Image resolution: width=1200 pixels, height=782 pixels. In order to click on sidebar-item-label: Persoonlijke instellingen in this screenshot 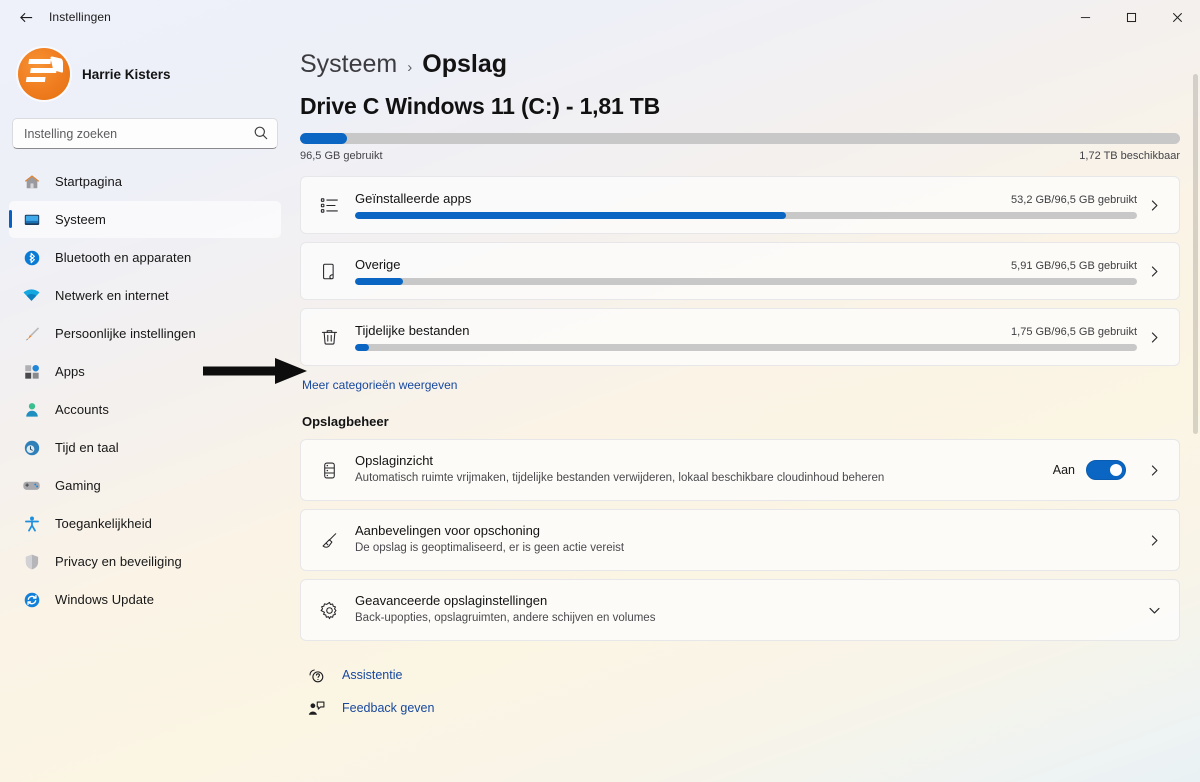, I will do `click(125, 333)`.